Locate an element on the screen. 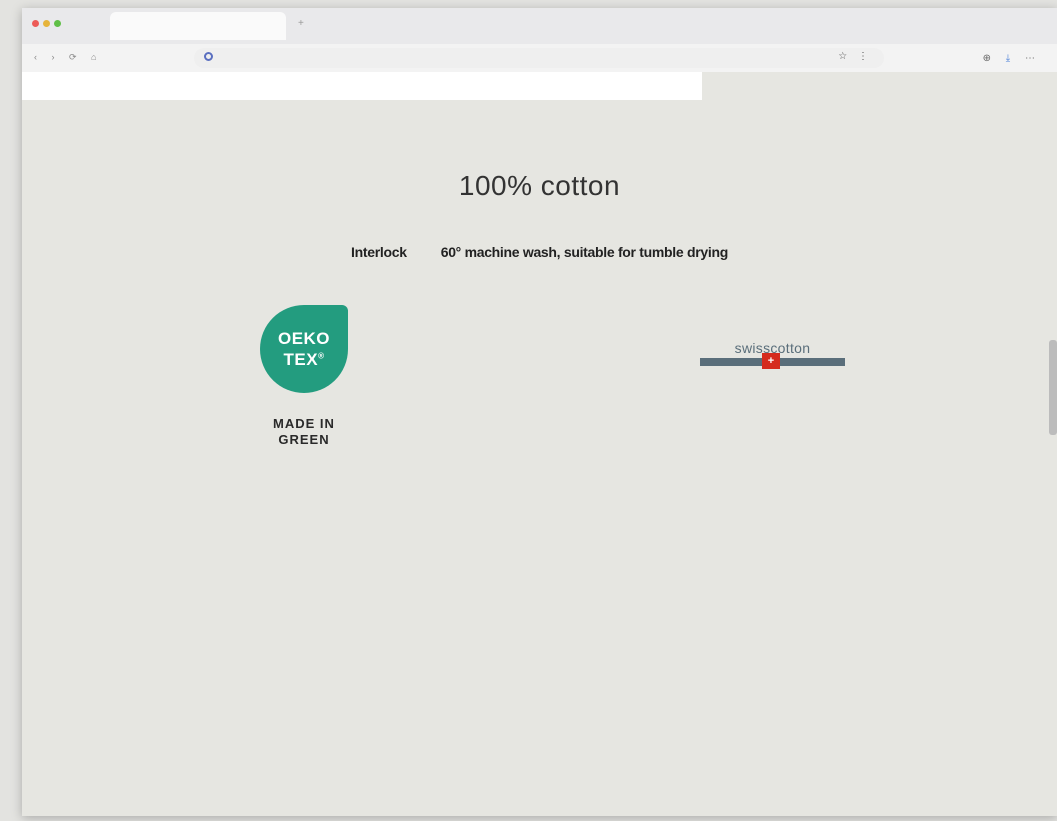  tab-bar: + is located at coordinates (539, 26).